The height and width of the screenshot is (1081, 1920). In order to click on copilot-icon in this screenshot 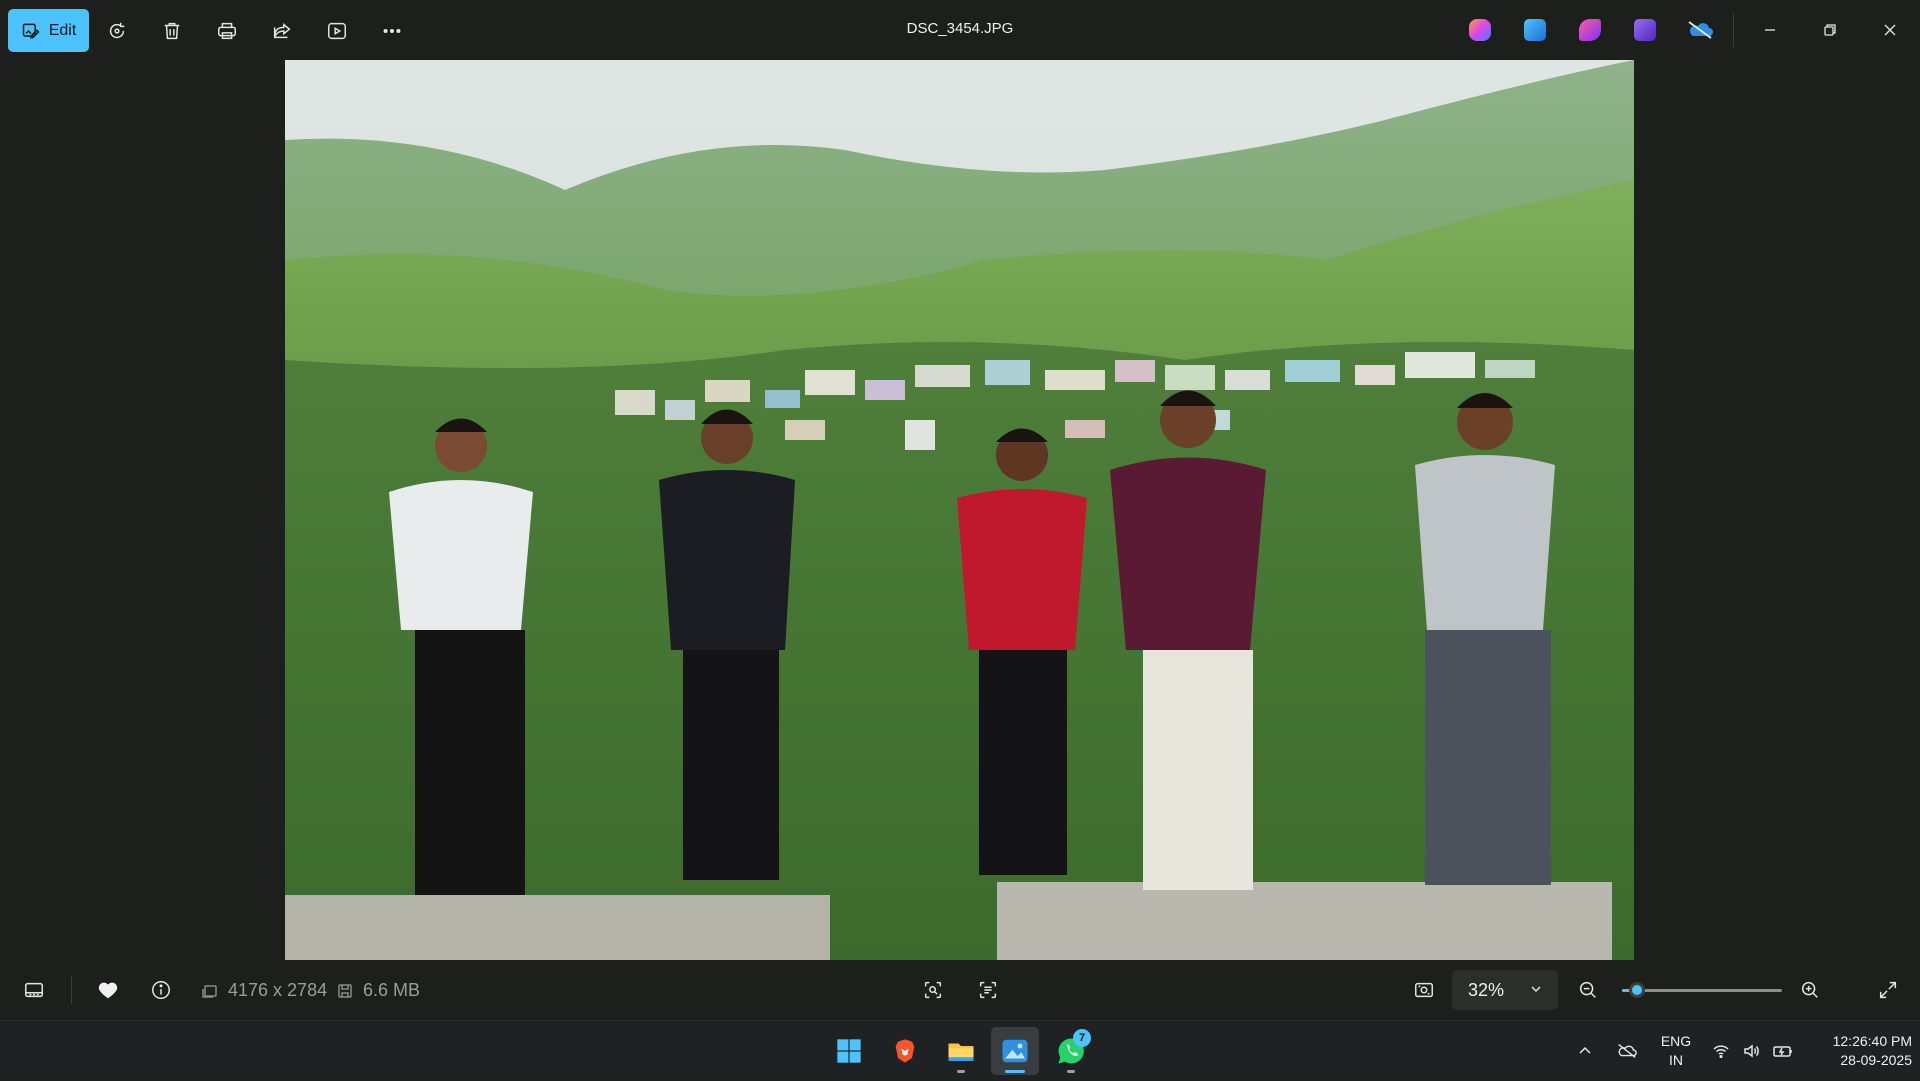, I will do `click(1479, 30)`.